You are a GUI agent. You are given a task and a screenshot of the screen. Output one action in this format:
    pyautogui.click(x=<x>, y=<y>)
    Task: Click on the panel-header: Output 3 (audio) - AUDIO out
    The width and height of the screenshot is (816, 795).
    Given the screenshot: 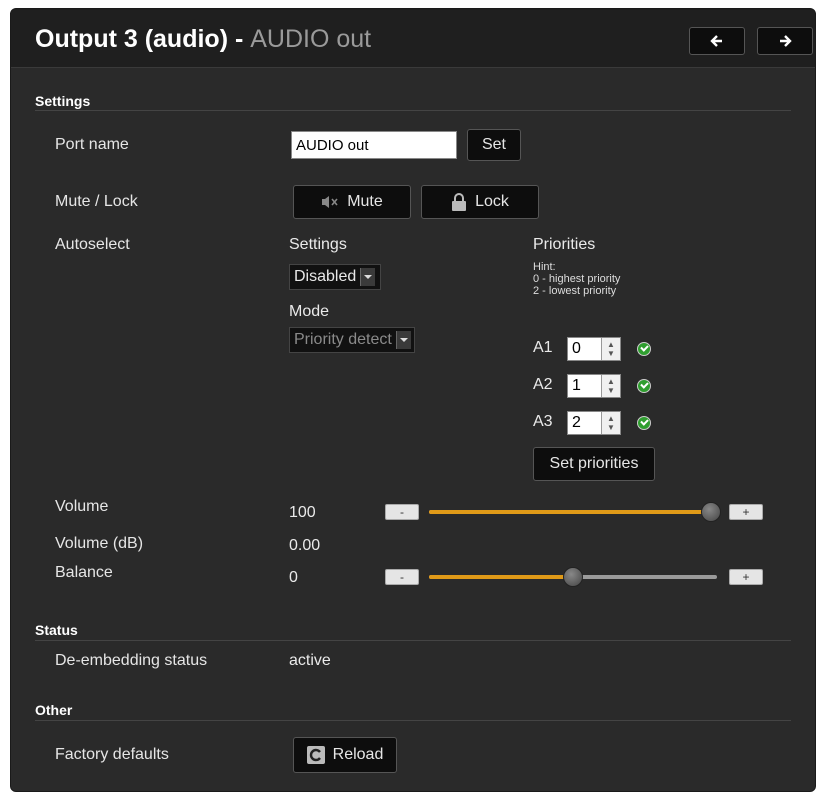 What is the action you would take?
    pyautogui.click(x=413, y=38)
    